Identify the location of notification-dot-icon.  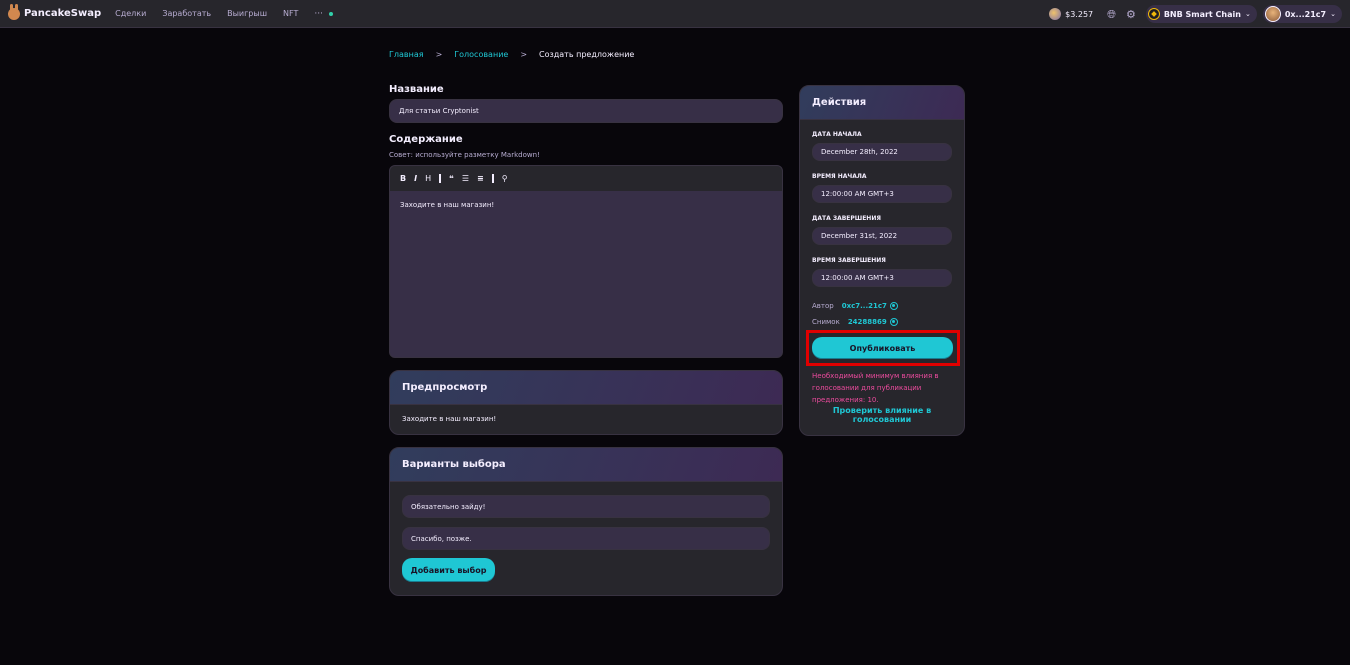
(330, 13).